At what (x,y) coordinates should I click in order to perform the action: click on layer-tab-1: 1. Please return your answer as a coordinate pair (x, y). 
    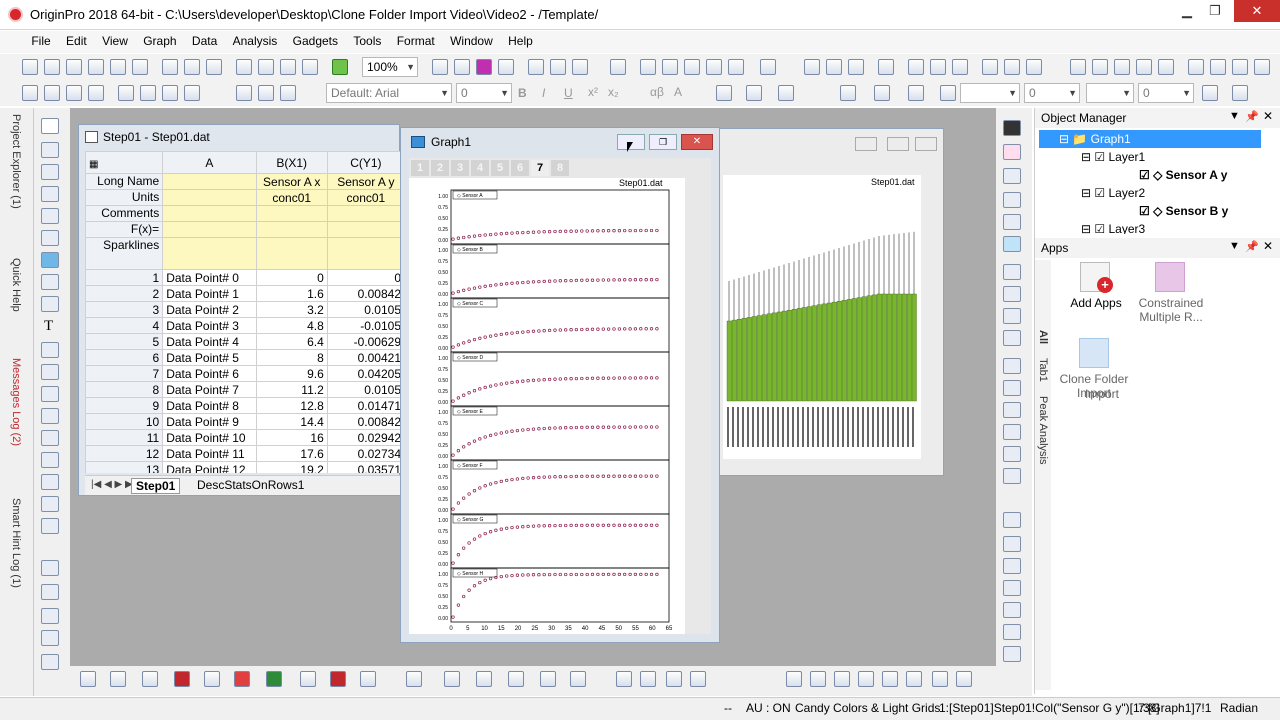
    Looking at the image, I should click on (420, 168).